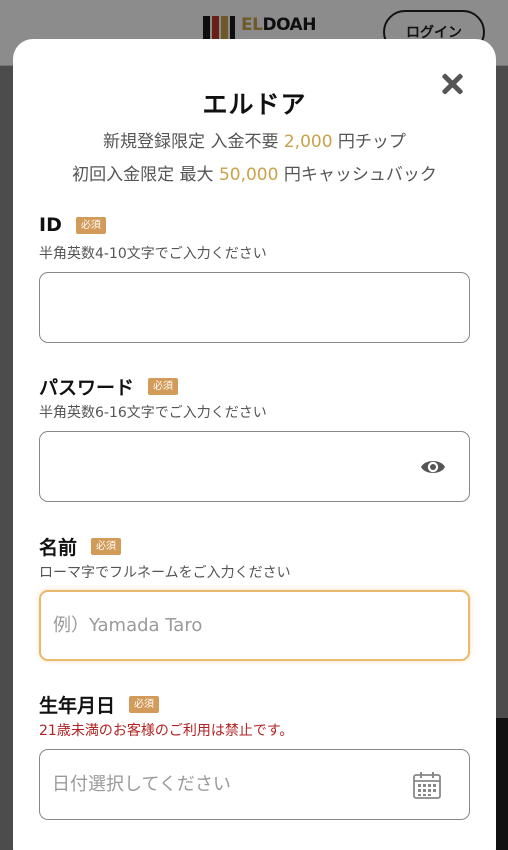 The image size is (508, 850). What do you see at coordinates (308, 142) in the screenshot?
I see `promo-no-deposit-amount: 2,000` at bounding box center [308, 142].